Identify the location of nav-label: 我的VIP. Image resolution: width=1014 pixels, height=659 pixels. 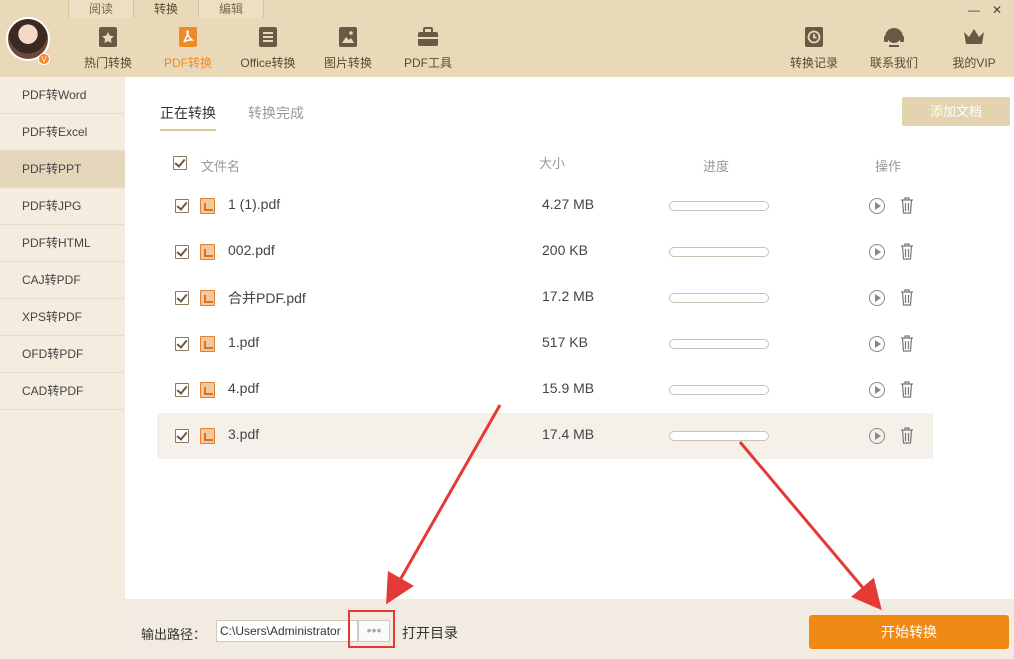
(974, 63).